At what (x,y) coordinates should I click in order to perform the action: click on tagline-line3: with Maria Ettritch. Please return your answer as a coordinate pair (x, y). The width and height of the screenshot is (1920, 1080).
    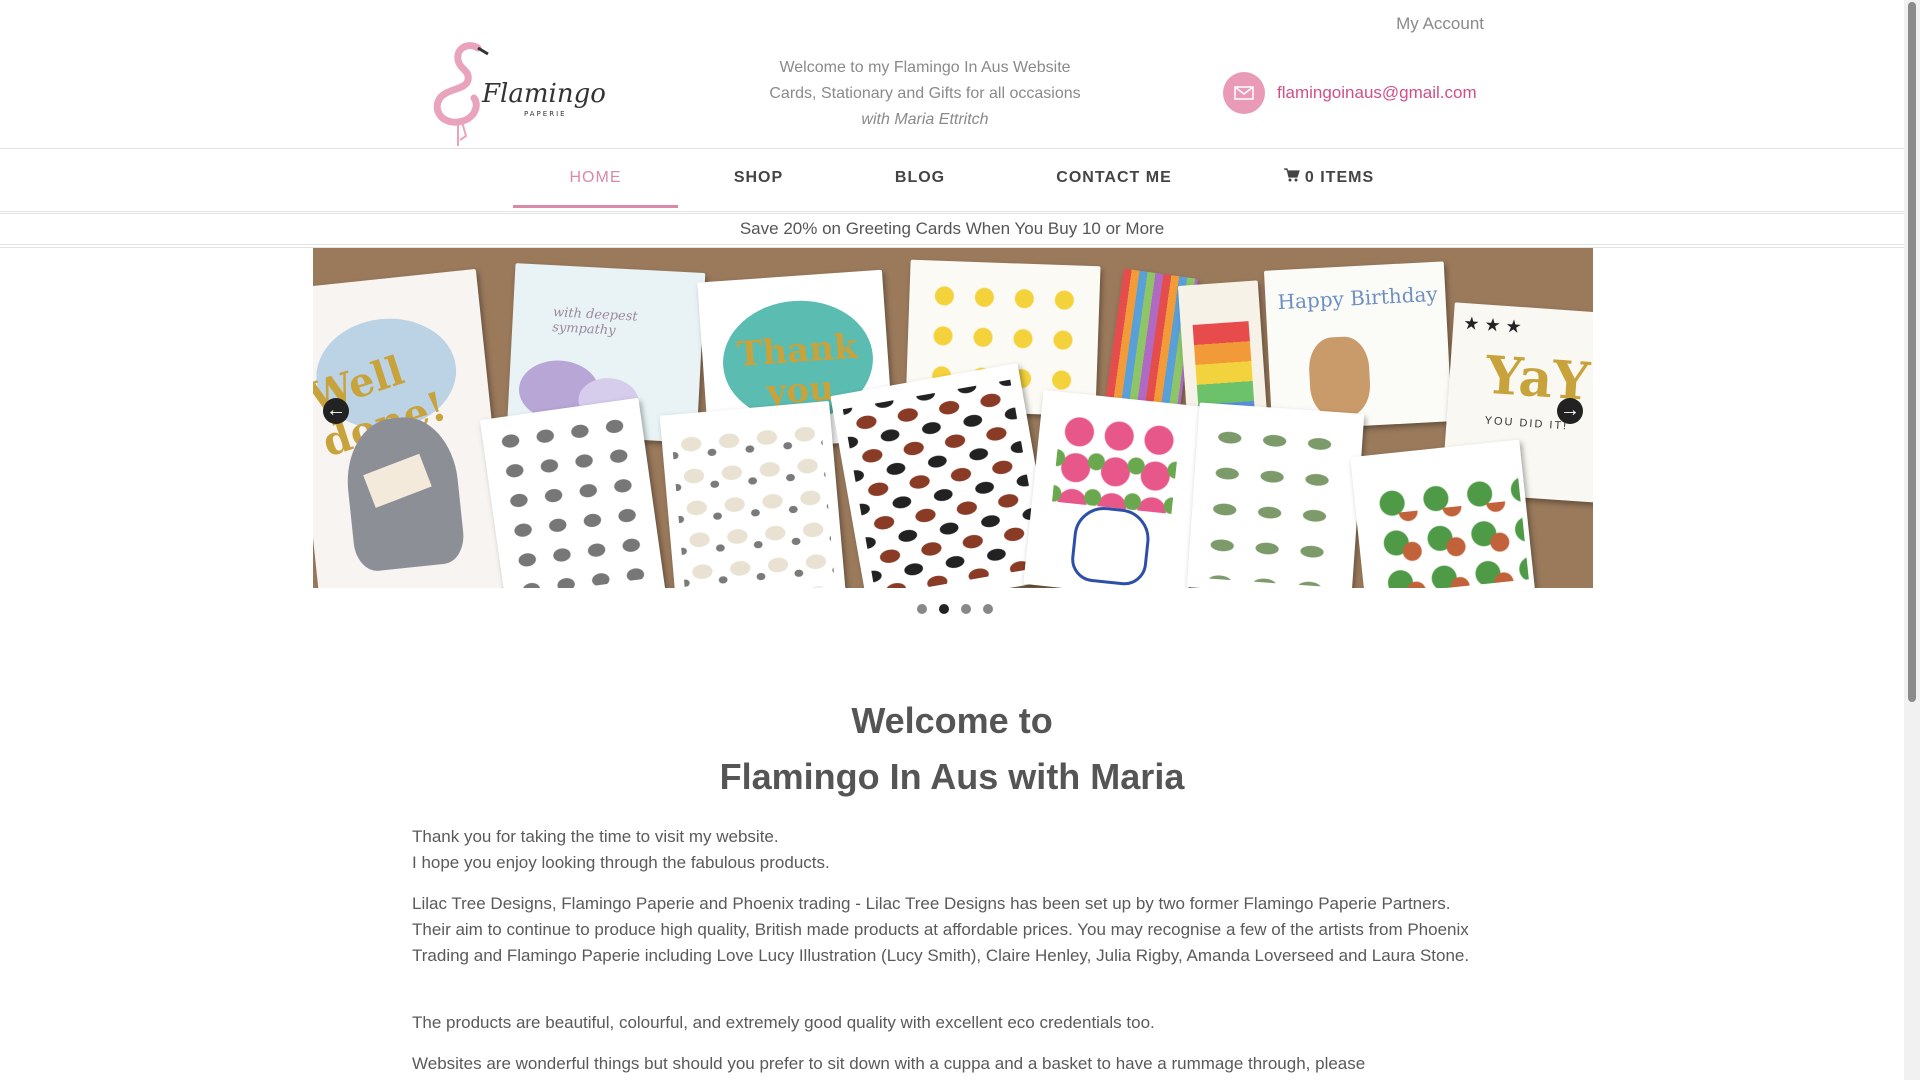
    Looking at the image, I should click on (925, 119).